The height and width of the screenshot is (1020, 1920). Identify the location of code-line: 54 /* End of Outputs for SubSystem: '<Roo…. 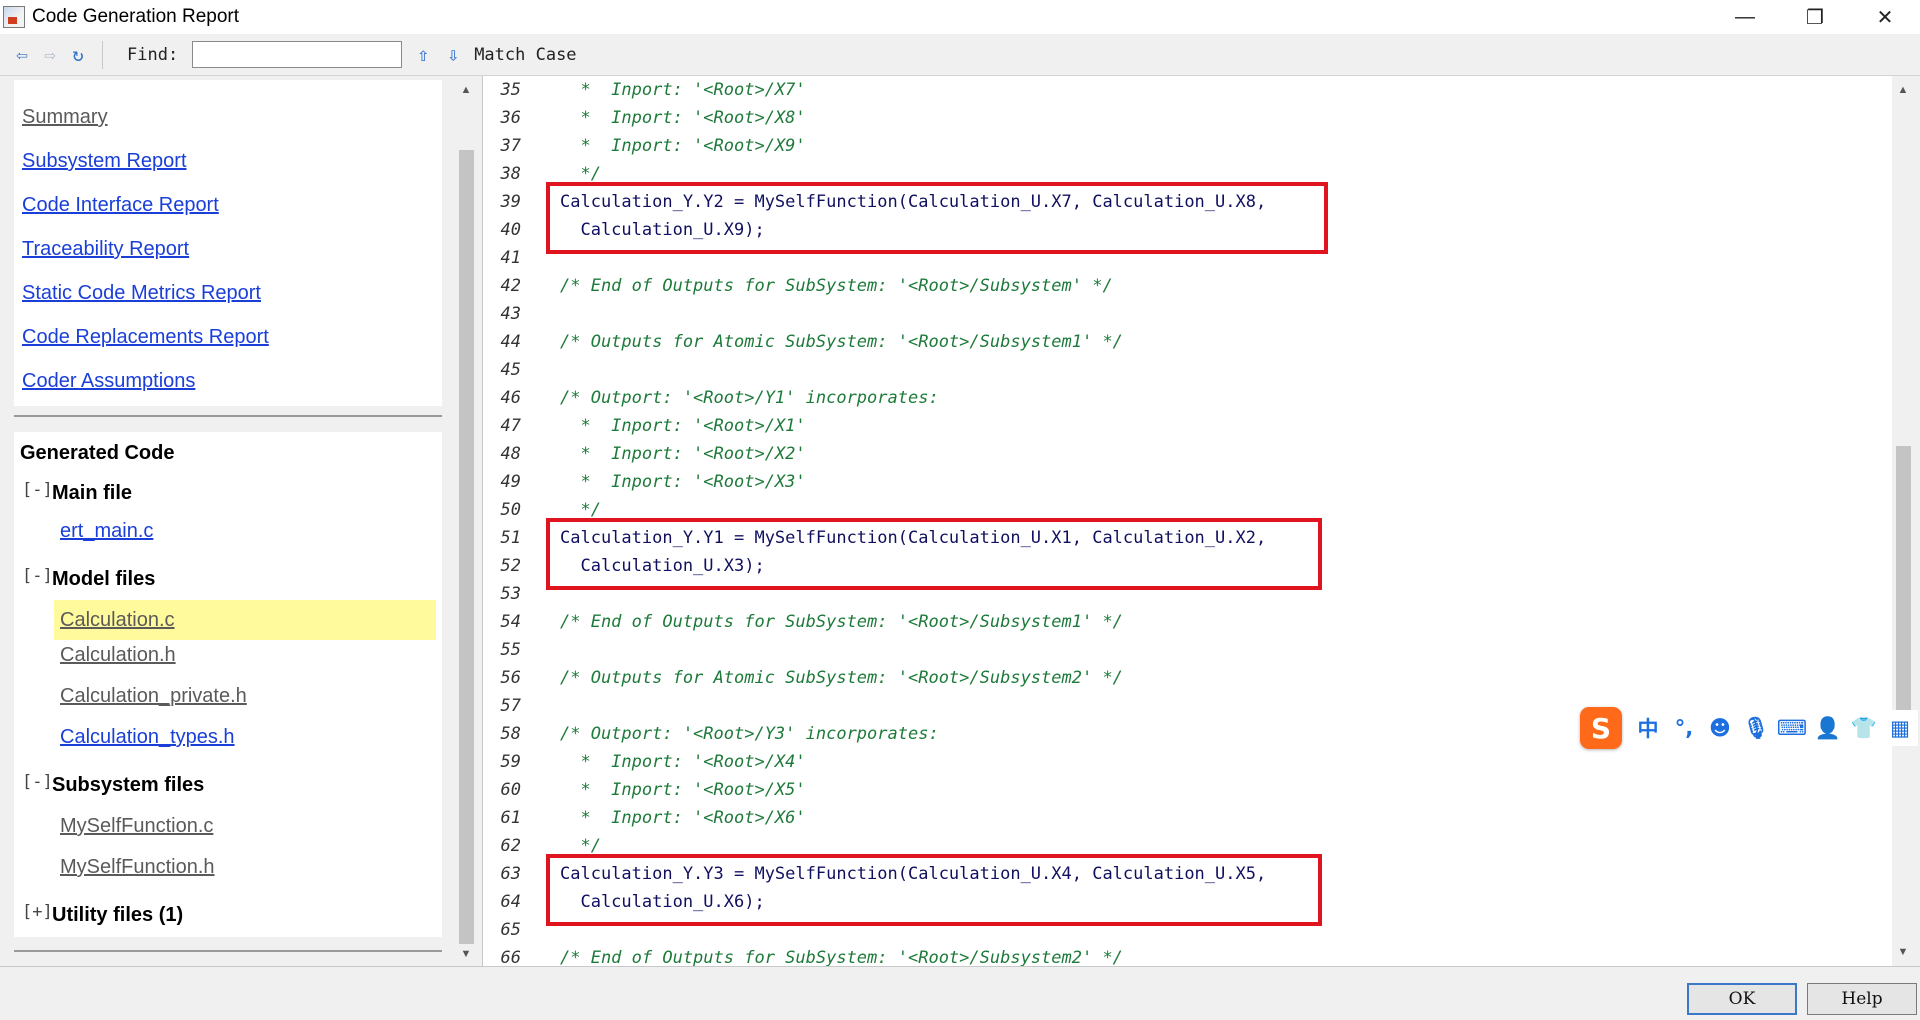
(1187, 622).